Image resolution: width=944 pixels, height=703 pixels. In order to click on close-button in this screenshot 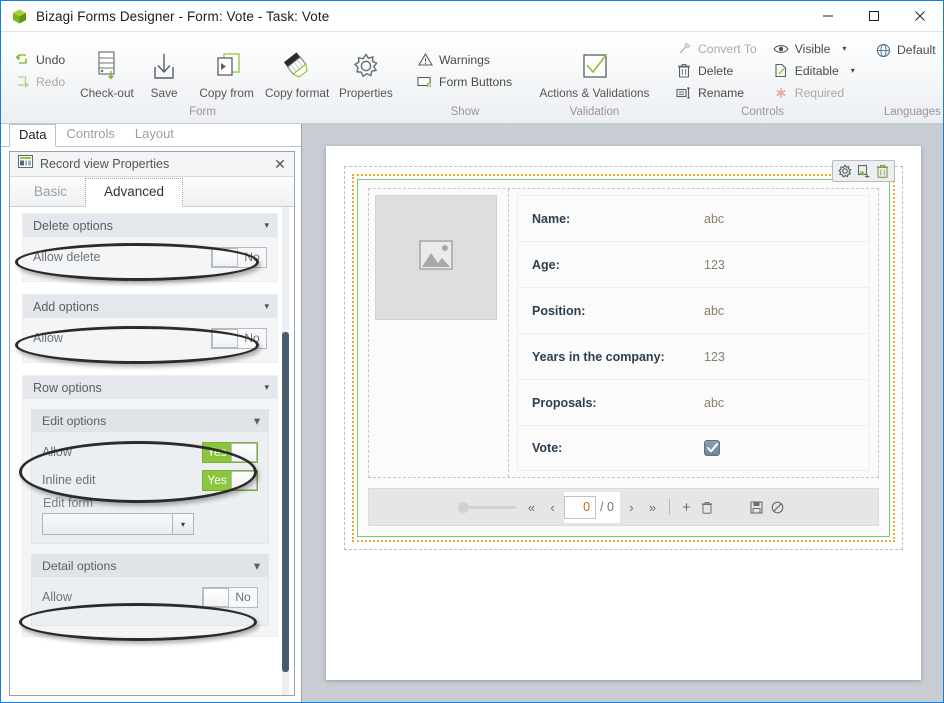, I will do `click(920, 16)`.